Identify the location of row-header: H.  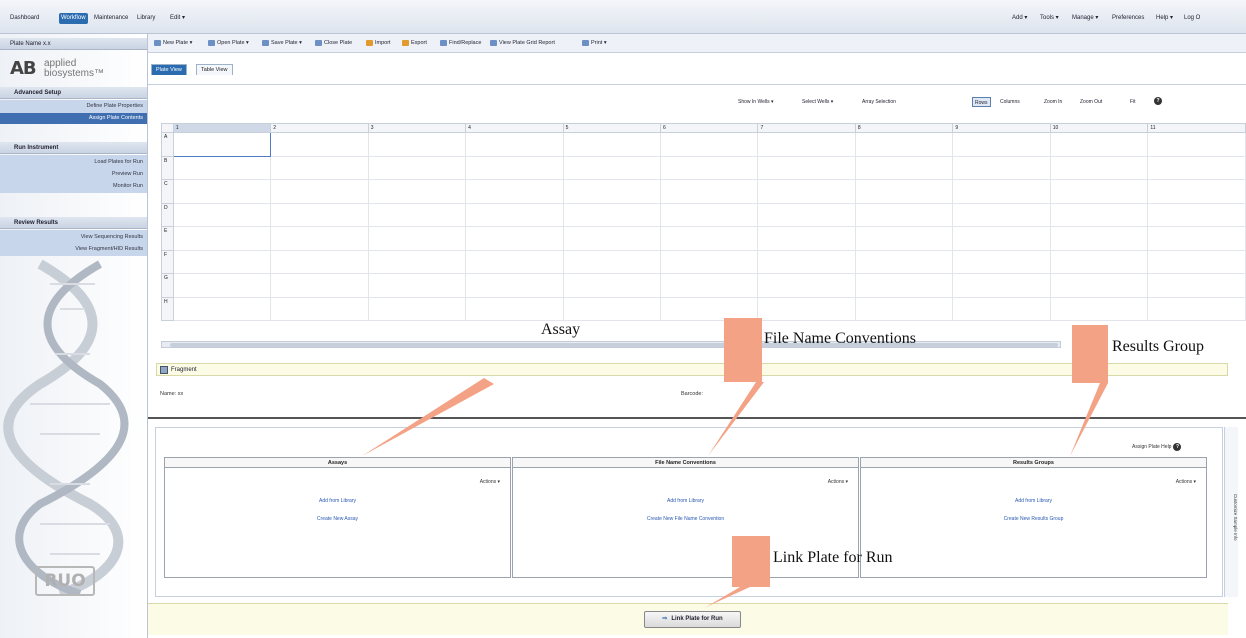
(167, 308).